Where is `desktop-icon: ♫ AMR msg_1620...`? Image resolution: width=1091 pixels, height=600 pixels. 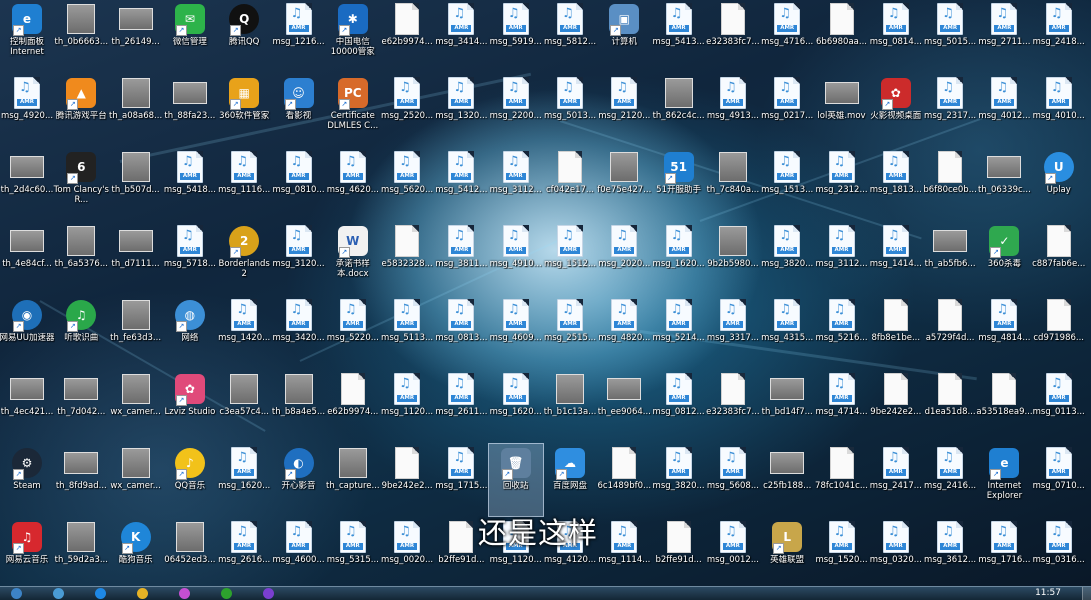
desktop-icon: ♫ AMR msg_1620... is located at coordinates (244, 480).